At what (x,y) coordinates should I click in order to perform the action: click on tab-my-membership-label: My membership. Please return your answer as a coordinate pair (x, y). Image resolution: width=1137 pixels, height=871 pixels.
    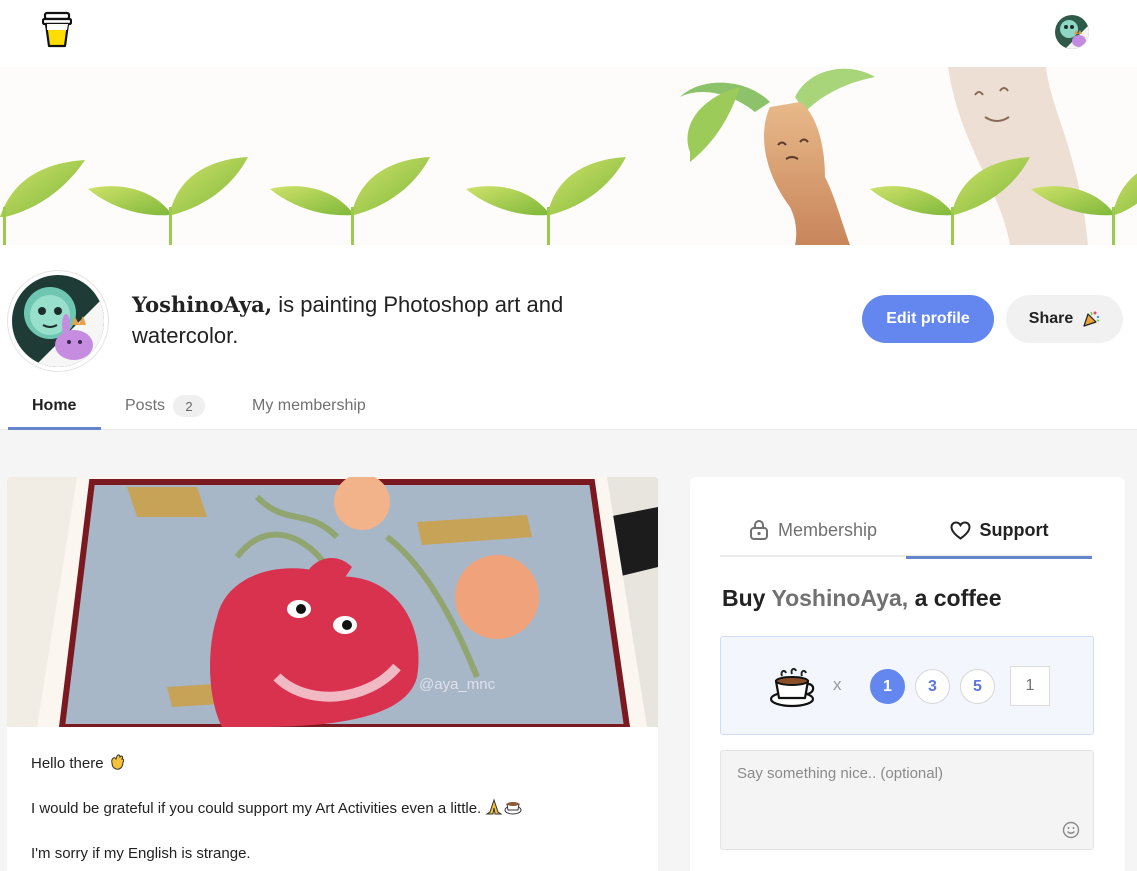
    Looking at the image, I should click on (309, 405).